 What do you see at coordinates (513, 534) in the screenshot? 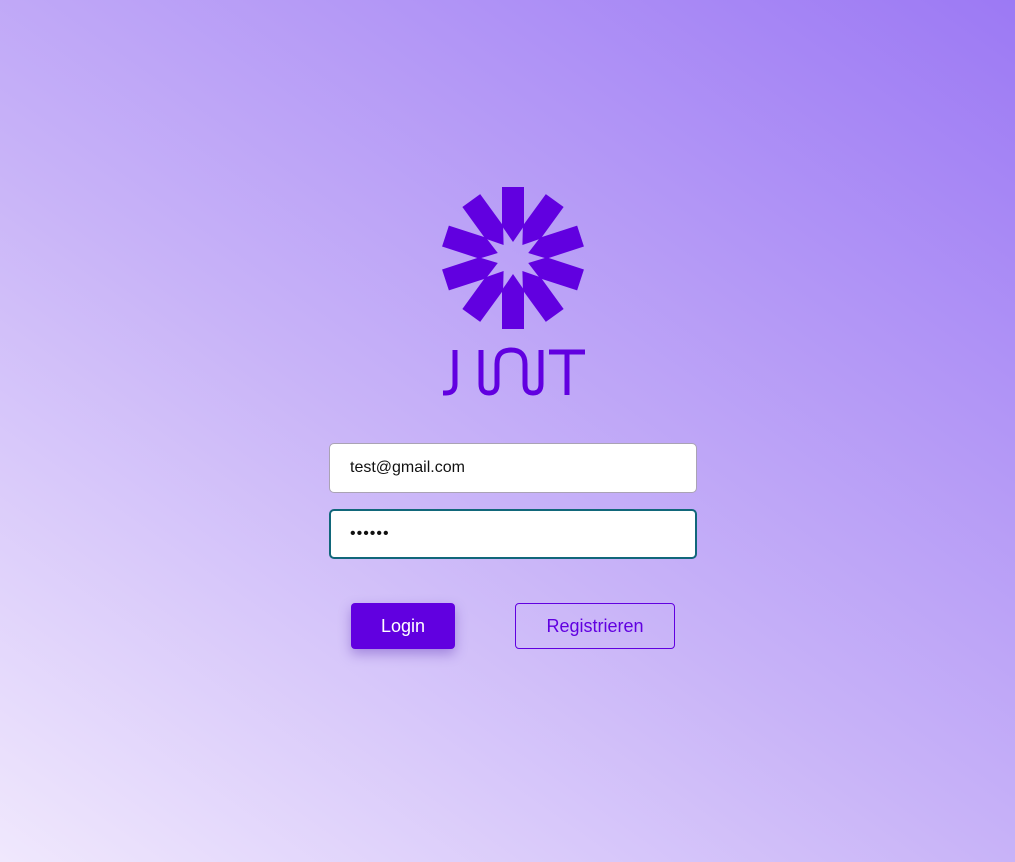
I see `password-input` at bounding box center [513, 534].